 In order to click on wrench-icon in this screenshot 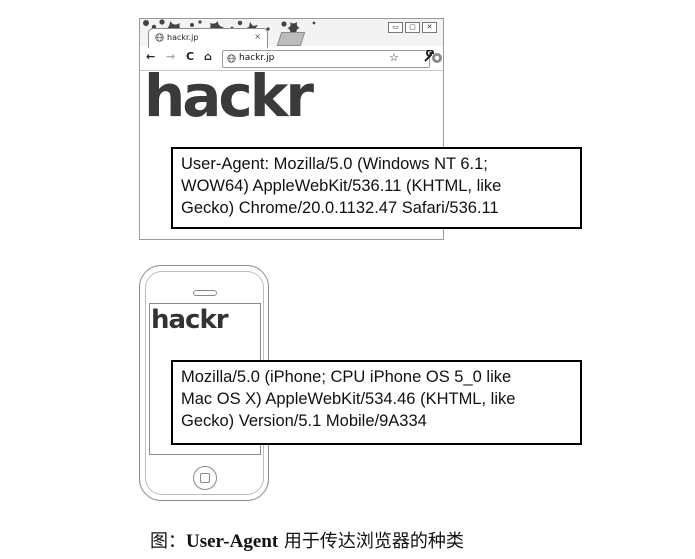, I will do `click(429, 56)`.